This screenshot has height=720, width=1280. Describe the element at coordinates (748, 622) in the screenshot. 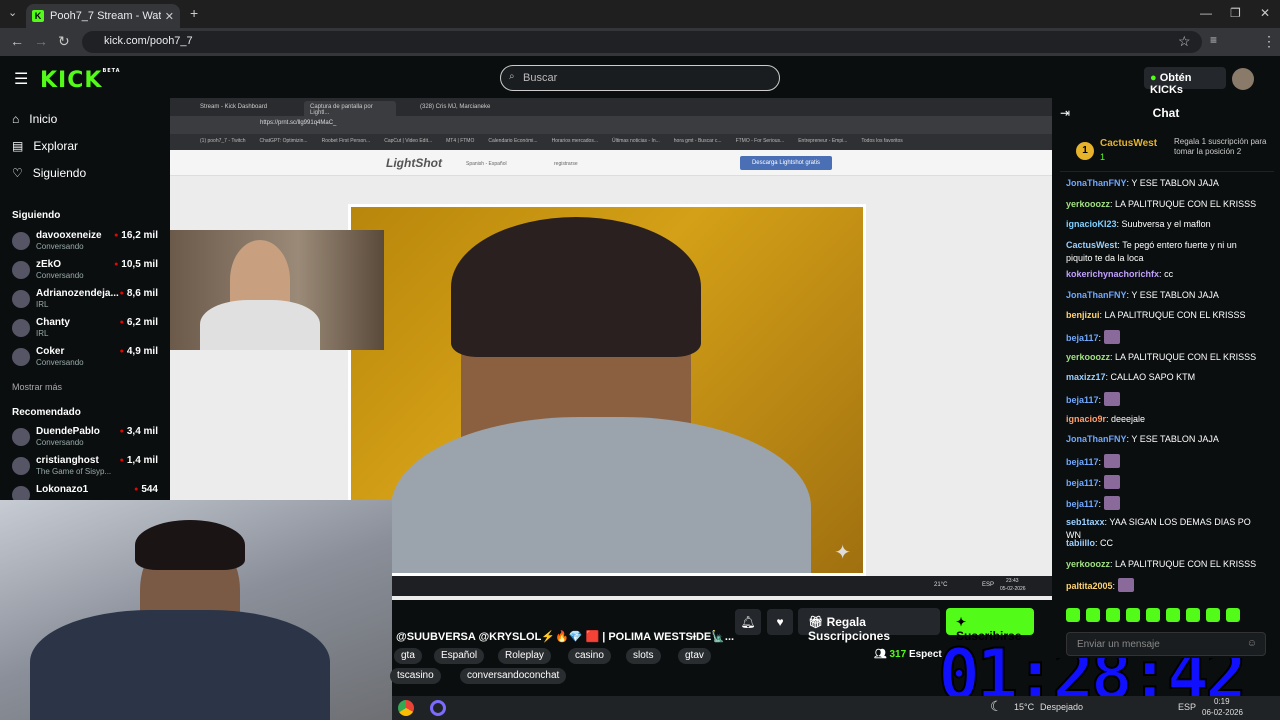

I see `notify-button: 🔔︎` at that location.